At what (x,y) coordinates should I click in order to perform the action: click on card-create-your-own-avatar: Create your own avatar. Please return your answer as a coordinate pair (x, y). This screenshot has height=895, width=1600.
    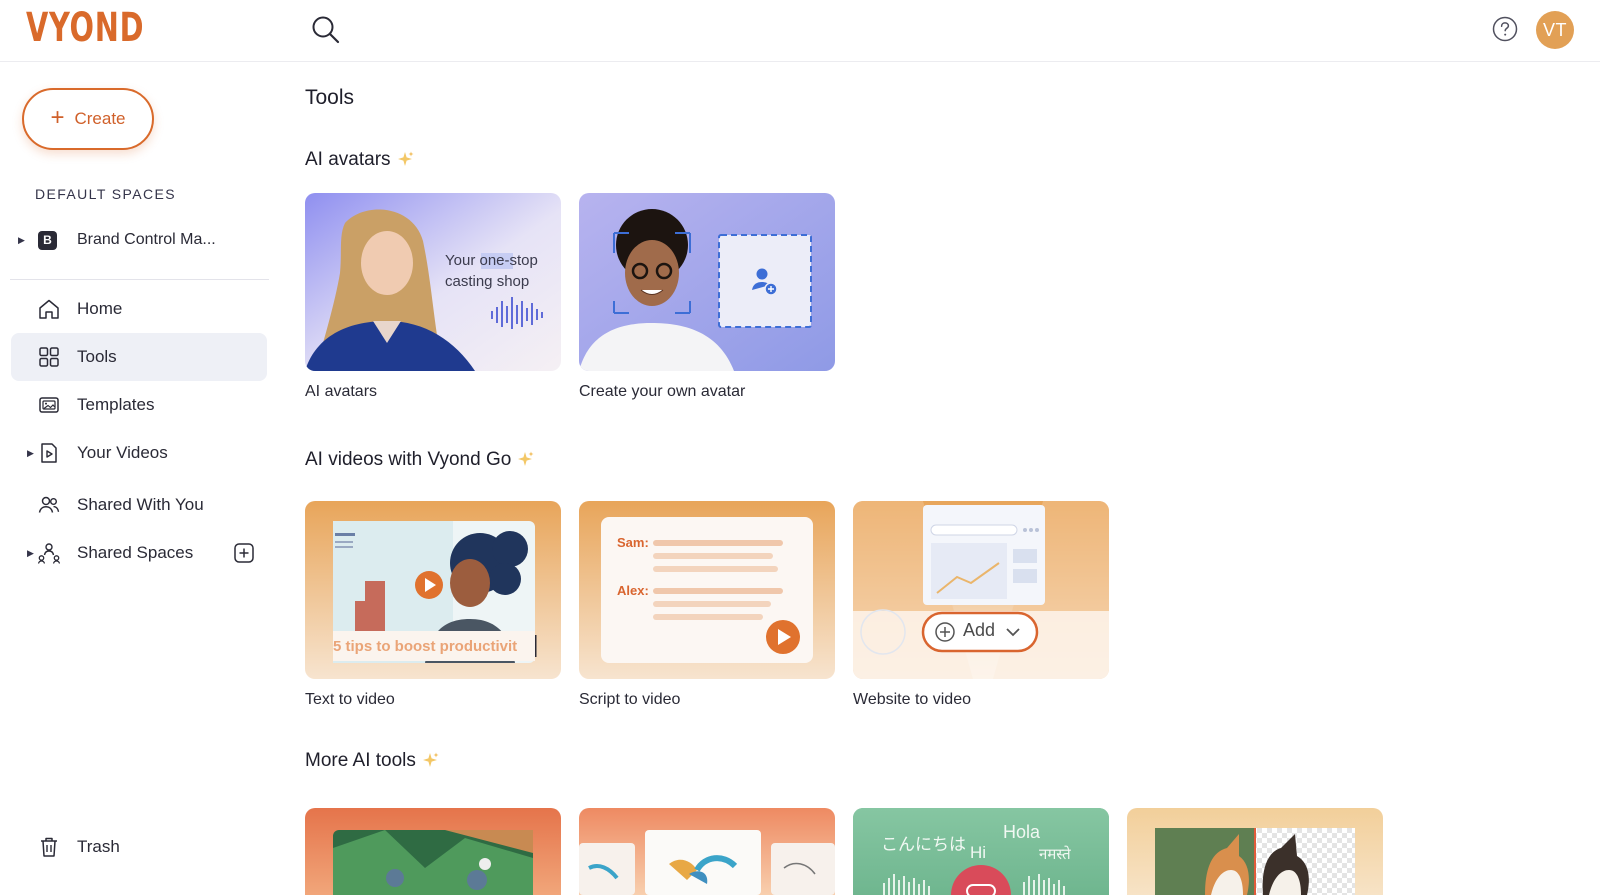
    Looking at the image, I should click on (707, 297).